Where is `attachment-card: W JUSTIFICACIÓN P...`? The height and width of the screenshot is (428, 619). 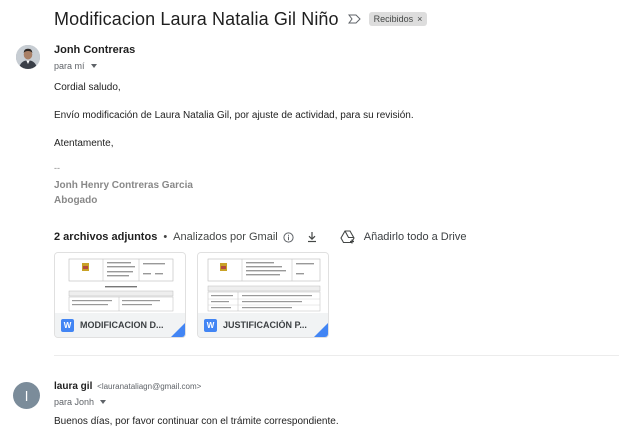
attachment-card: W JUSTIFICACIÓN P... is located at coordinates (263, 295).